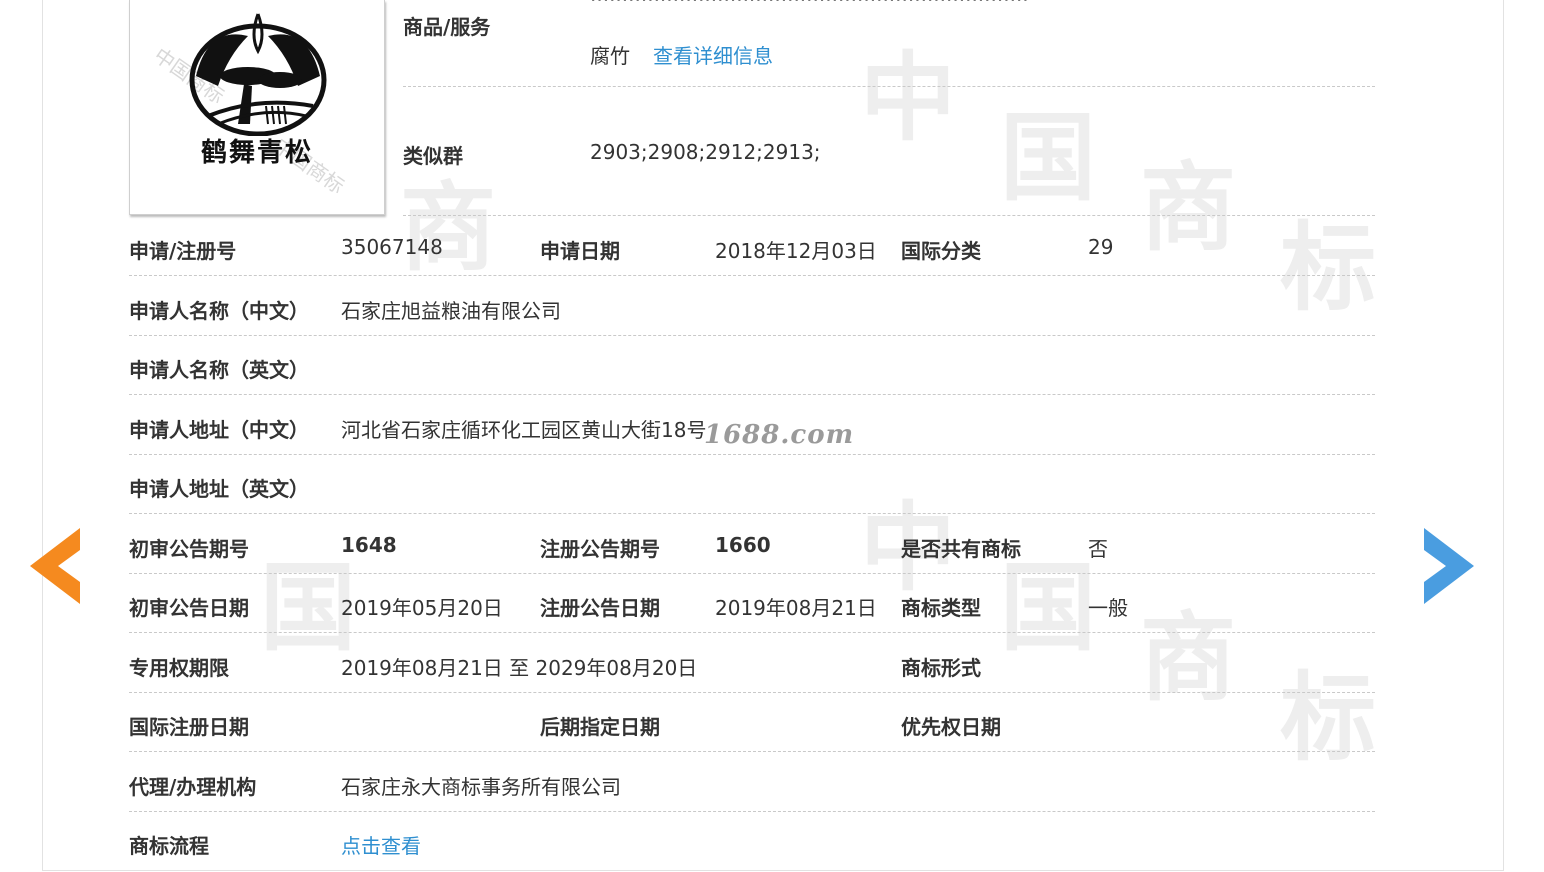 Image resolution: width=1544 pixels, height=872 pixels. Describe the element at coordinates (796, 608) in the screenshot. I see `reg-notice-date-value: 2019年08月21日` at that location.